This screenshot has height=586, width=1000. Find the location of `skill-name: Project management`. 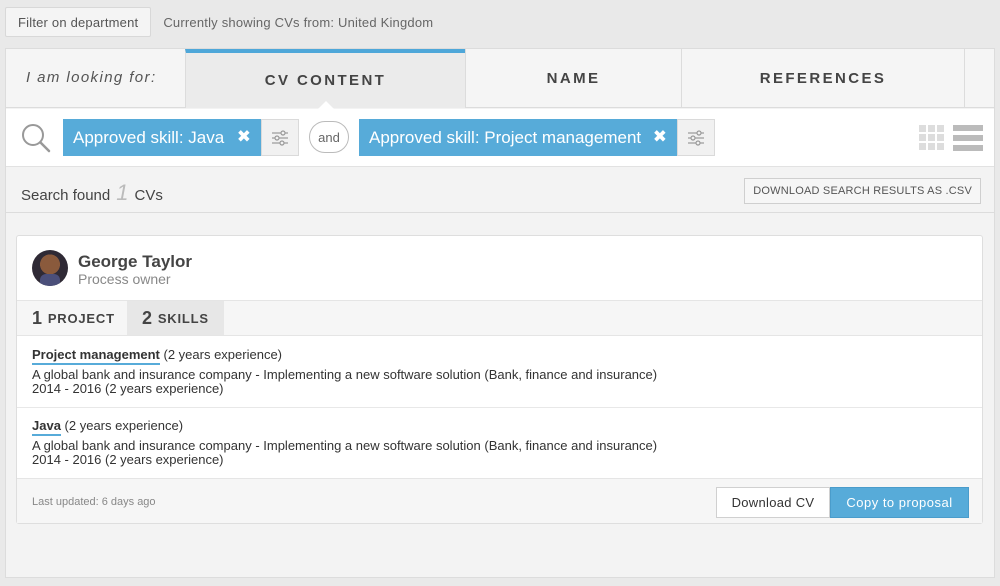

skill-name: Project management is located at coordinates (96, 356).